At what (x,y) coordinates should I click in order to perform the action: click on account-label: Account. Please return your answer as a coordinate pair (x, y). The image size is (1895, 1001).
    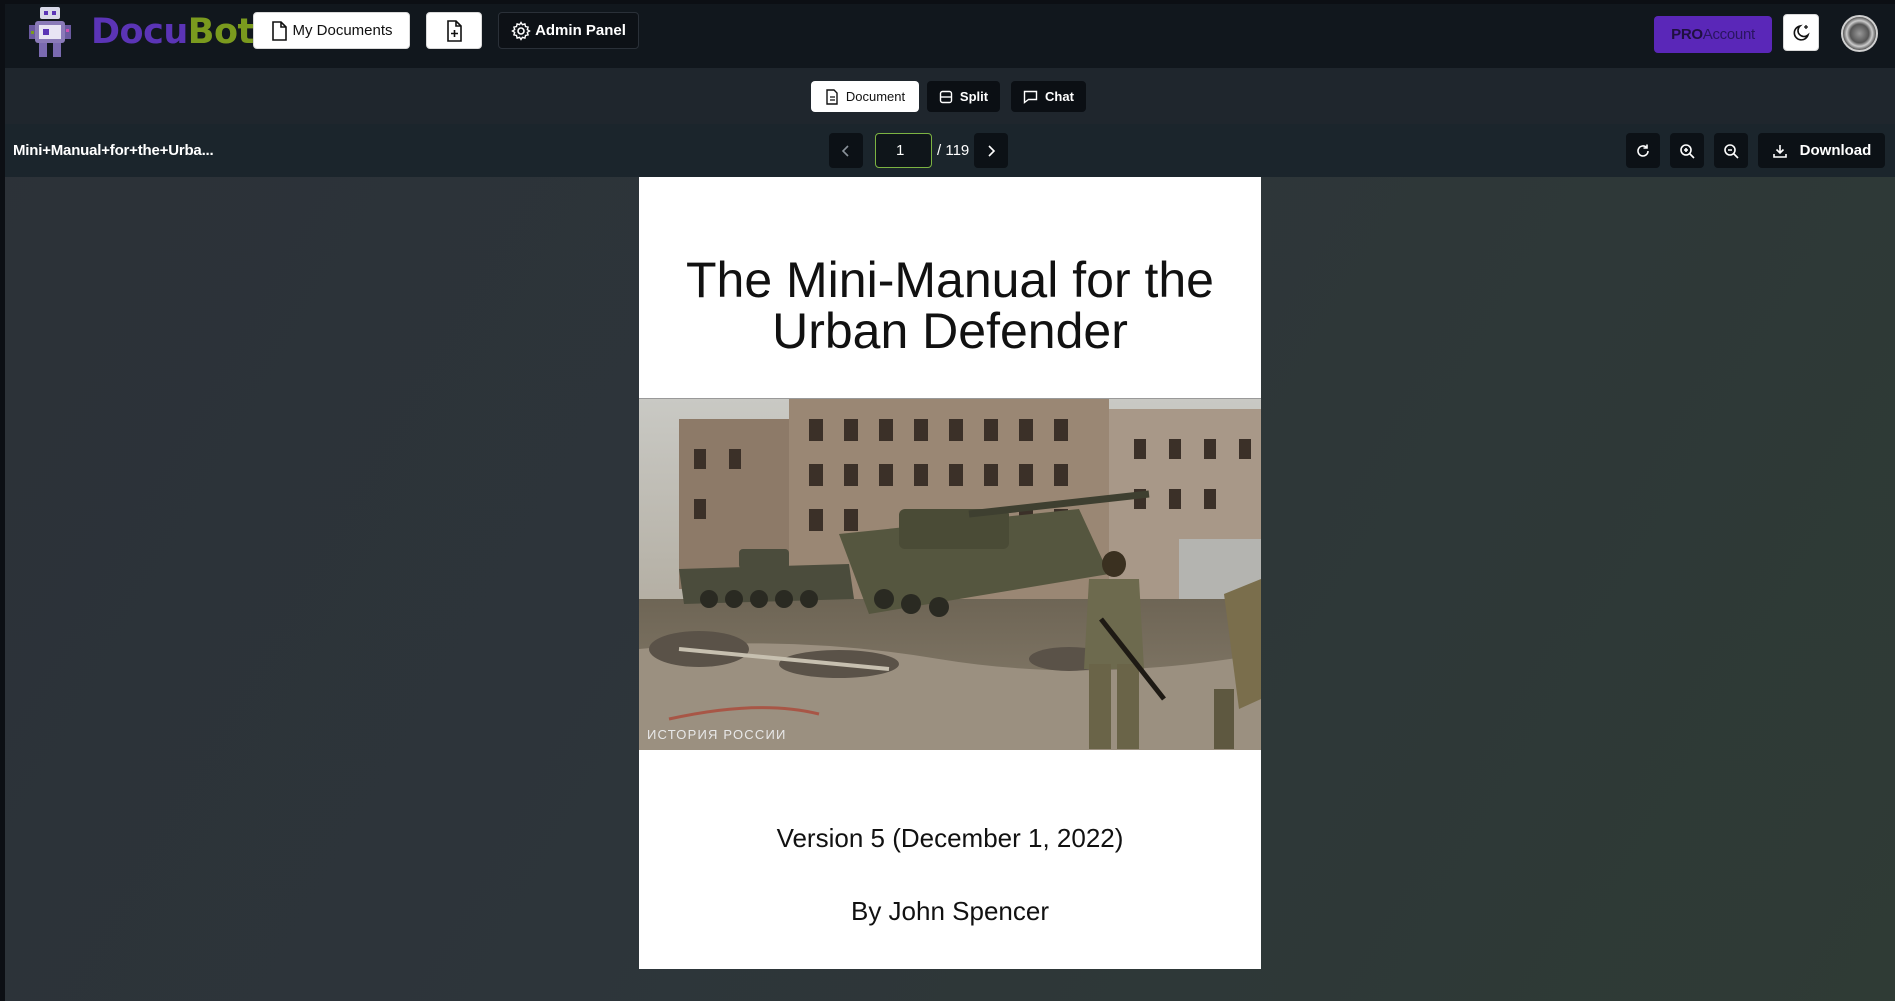
    Looking at the image, I should click on (1728, 34).